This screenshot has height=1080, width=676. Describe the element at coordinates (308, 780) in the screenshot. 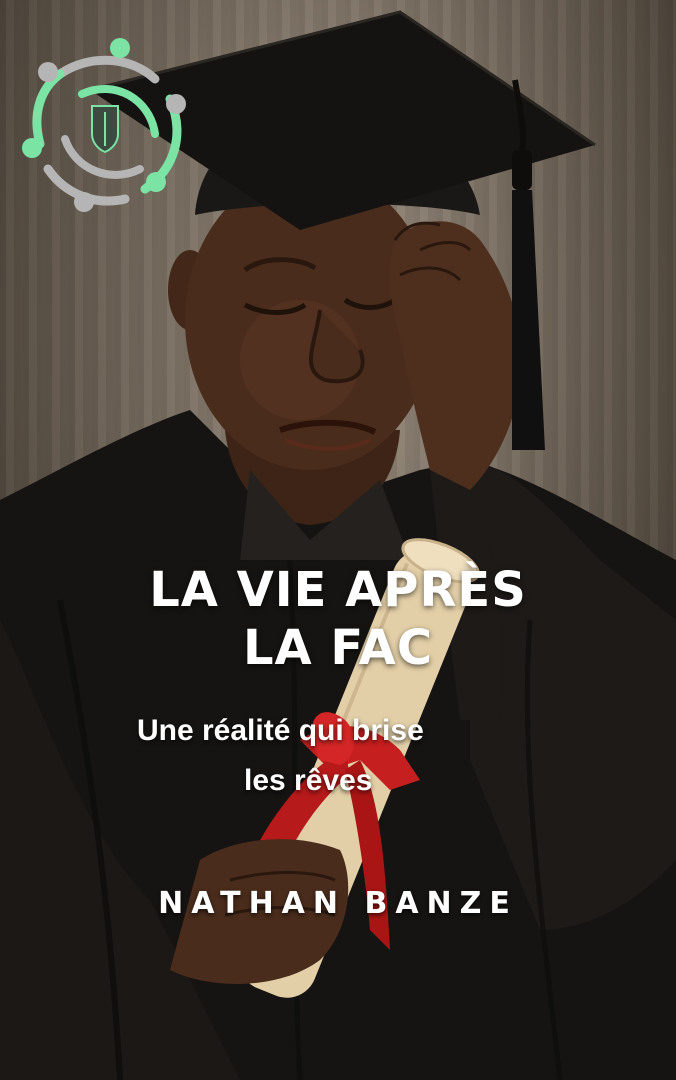

I see `subtitle-line-2: les rêves` at that location.